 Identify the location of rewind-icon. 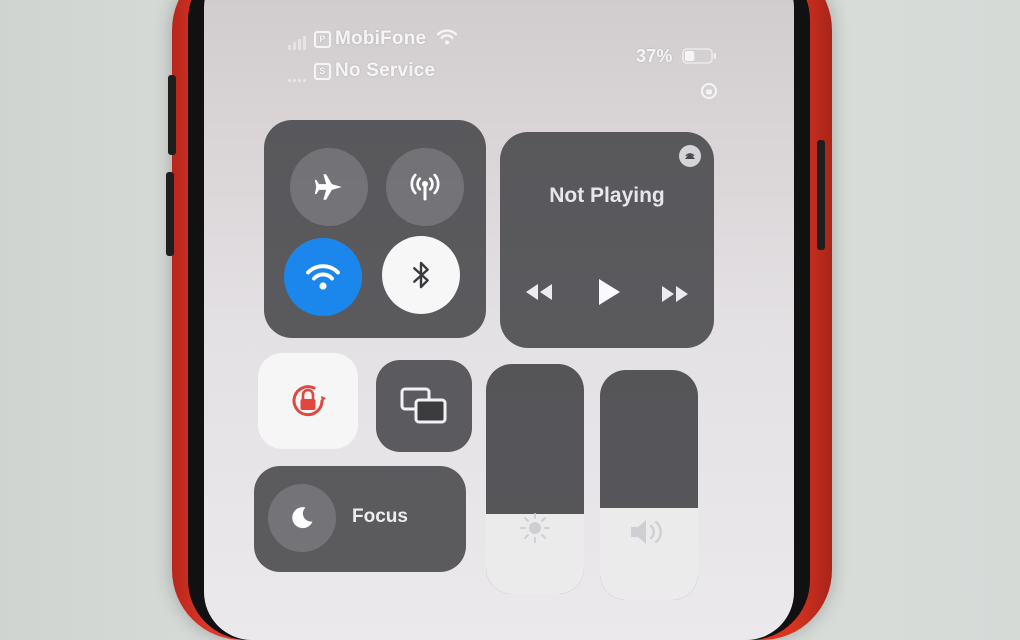
(539, 292).